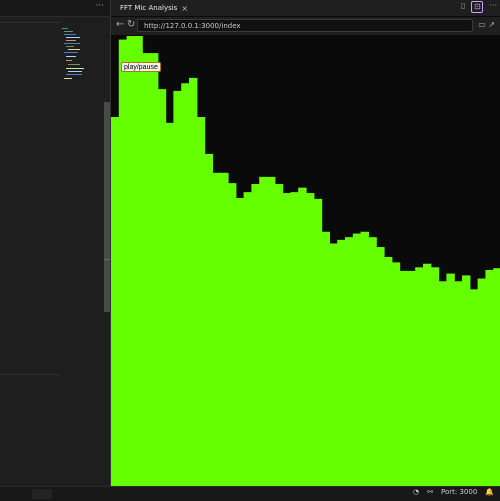  I want to click on refresh-icon: ↻, so click(131, 24).